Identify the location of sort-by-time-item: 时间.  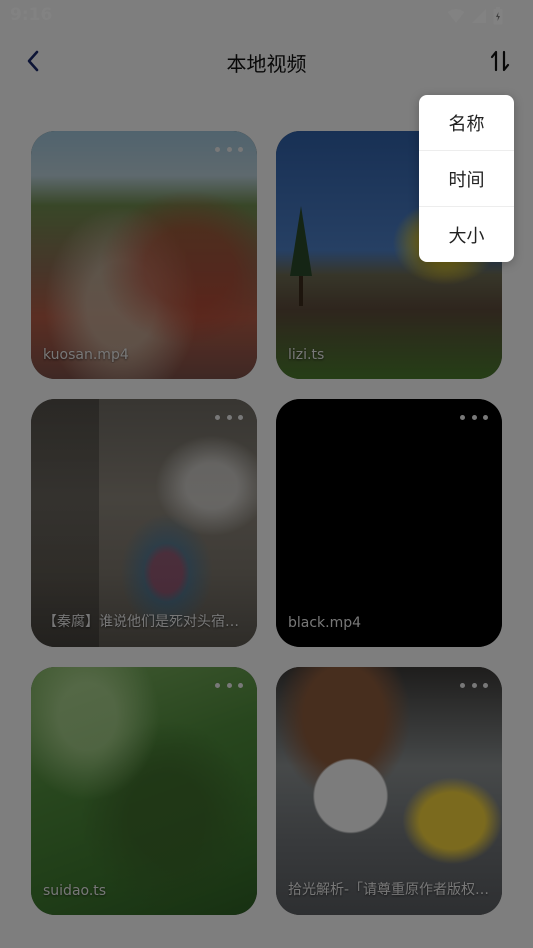
(466, 178).